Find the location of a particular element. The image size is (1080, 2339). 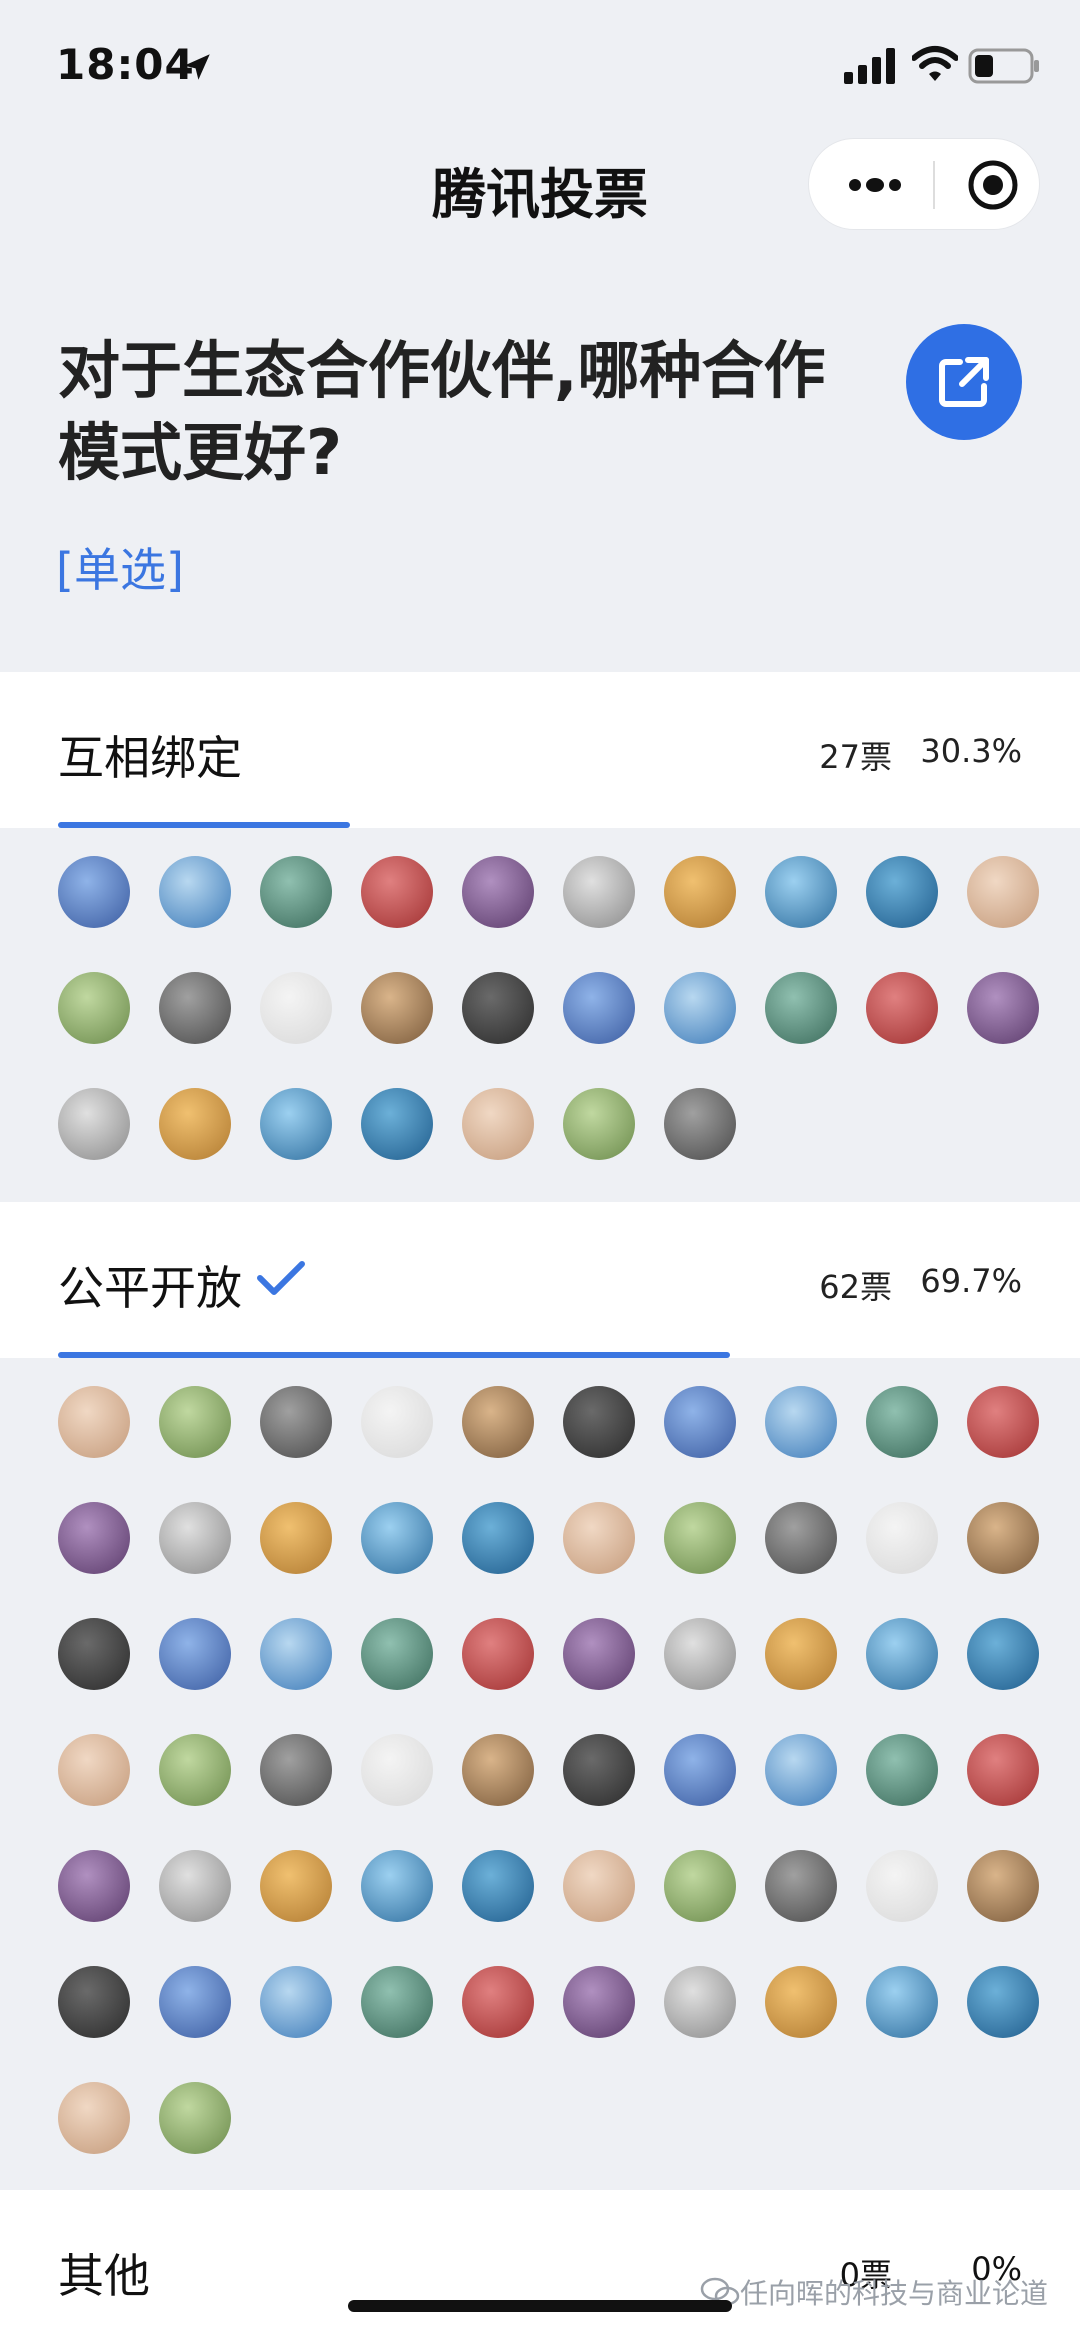

option-percent: 30.3% is located at coordinates (971, 751).